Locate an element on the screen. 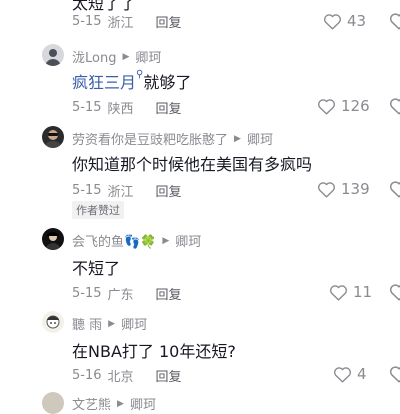 Image resolution: width=400 pixels, height=414 pixels. author-liked-badge: 作者赞过 is located at coordinates (98, 210).